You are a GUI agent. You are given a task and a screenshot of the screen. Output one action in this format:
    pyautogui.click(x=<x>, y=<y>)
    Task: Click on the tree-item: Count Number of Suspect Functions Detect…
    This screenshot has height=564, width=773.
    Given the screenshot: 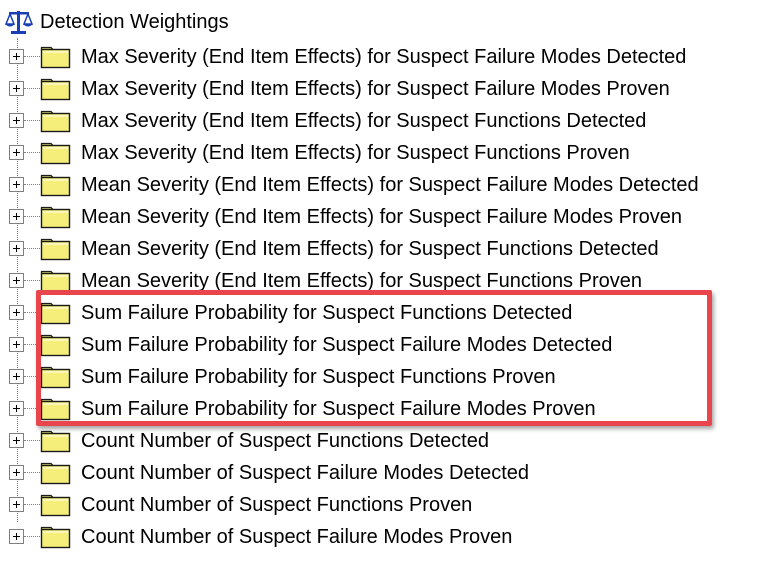 What is the action you would take?
    pyautogui.click(x=386, y=441)
    